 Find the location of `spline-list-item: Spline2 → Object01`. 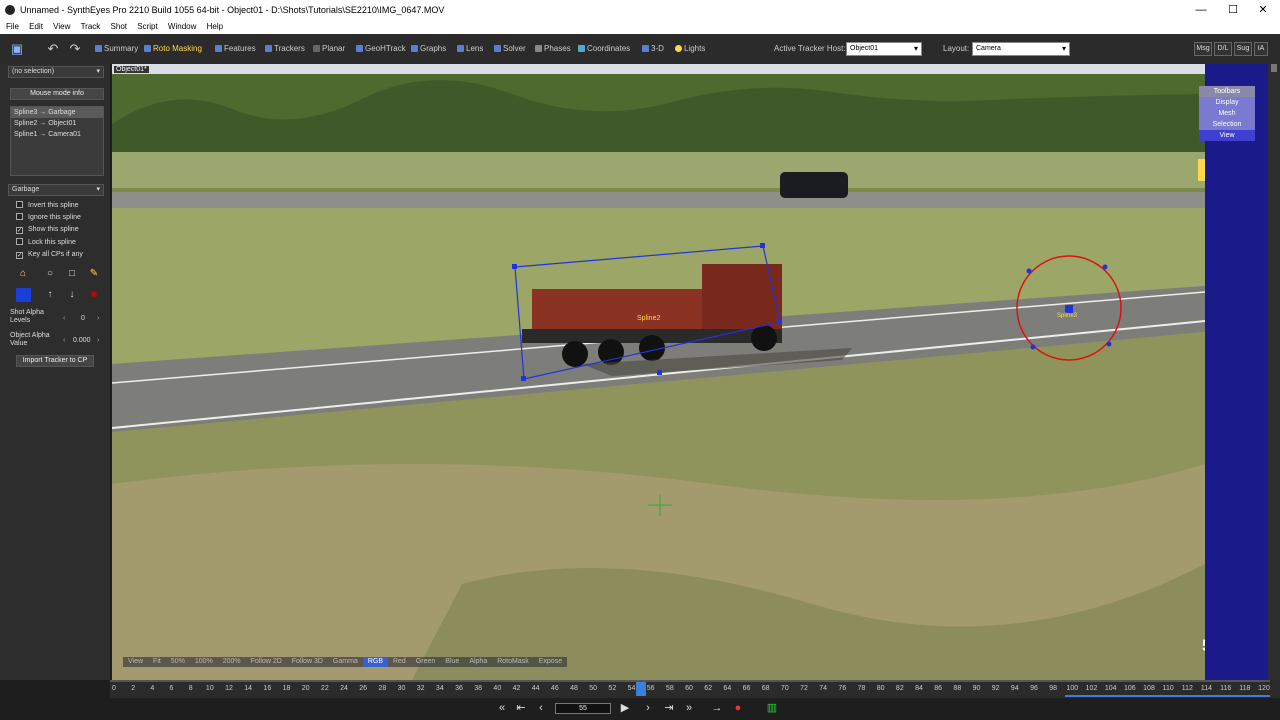

spline-list-item: Spline2 → Object01 is located at coordinates (57, 123).